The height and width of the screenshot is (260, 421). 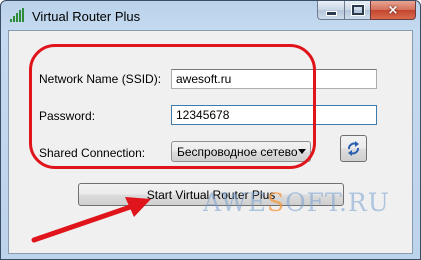 What do you see at coordinates (100, 79) in the screenshot?
I see `ssid-label: Network Name (SSID):` at bounding box center [100, 79].